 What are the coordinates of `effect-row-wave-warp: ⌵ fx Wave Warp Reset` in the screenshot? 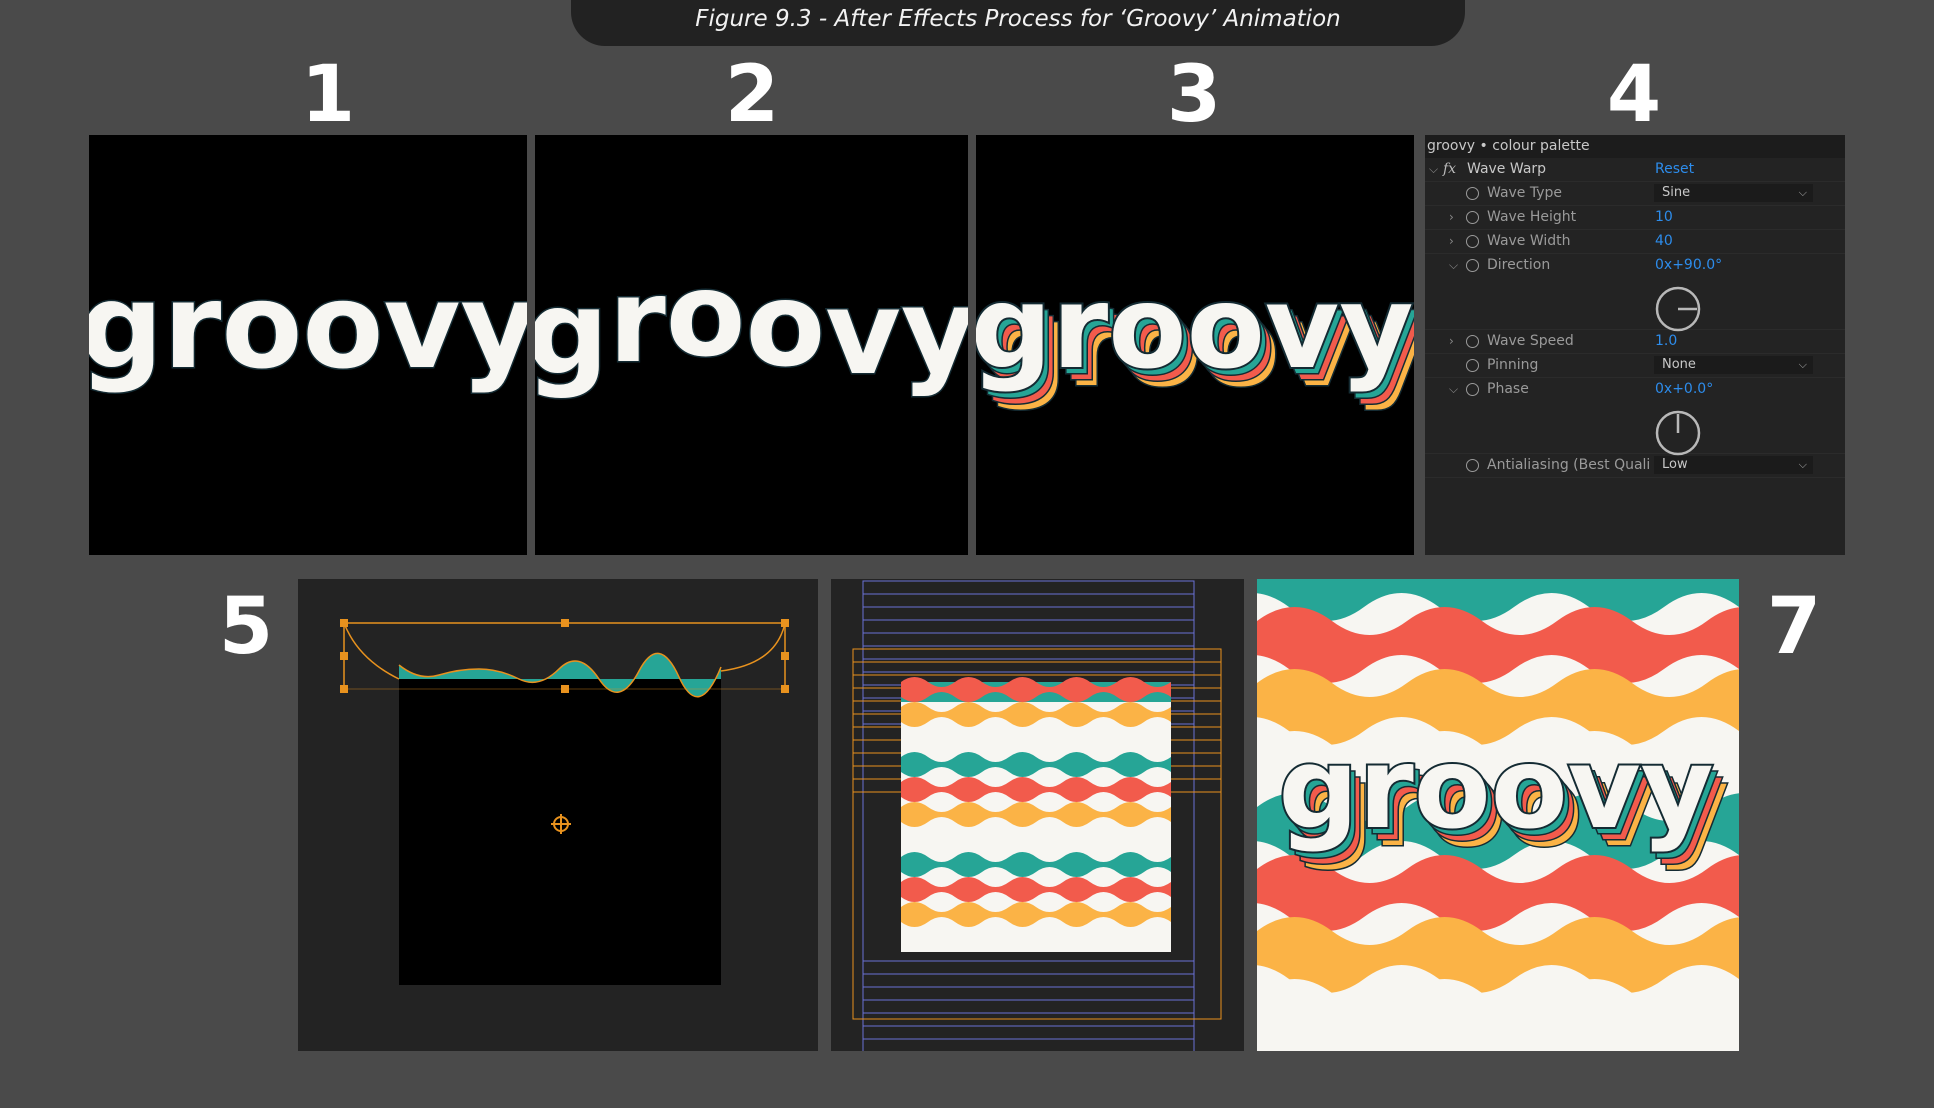 It's located at (1635, 170).